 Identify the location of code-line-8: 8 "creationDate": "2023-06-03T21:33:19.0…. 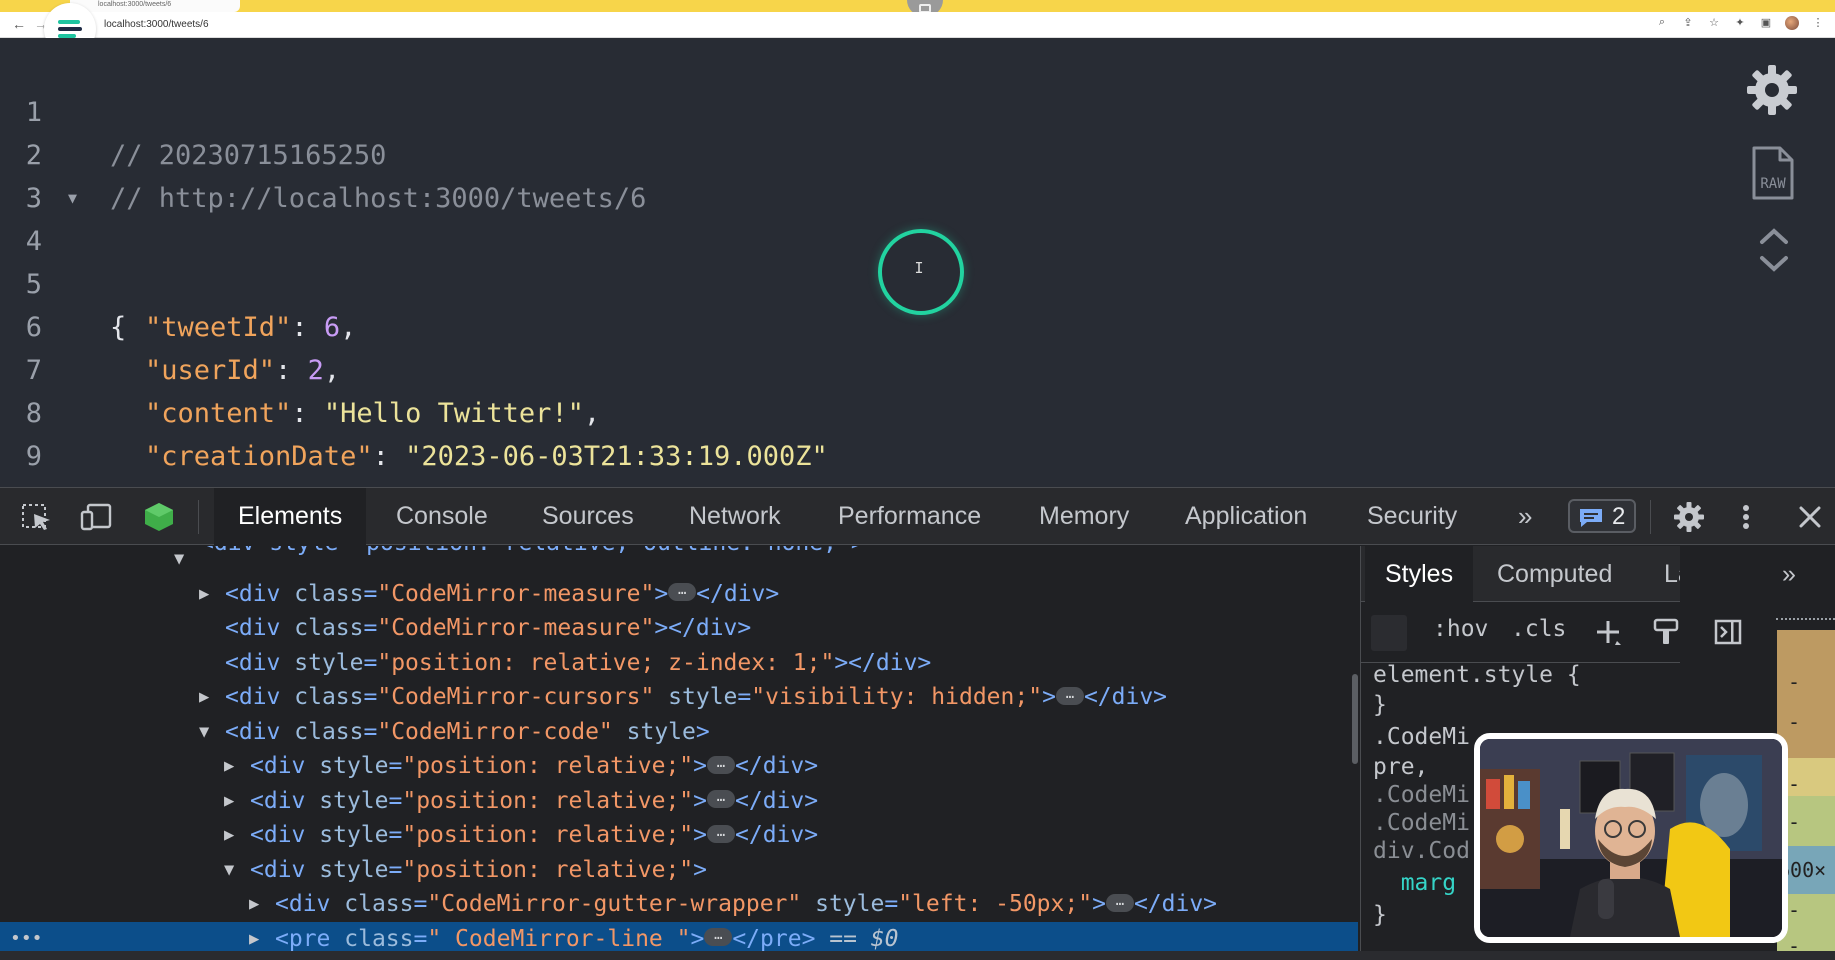
(850, 410).